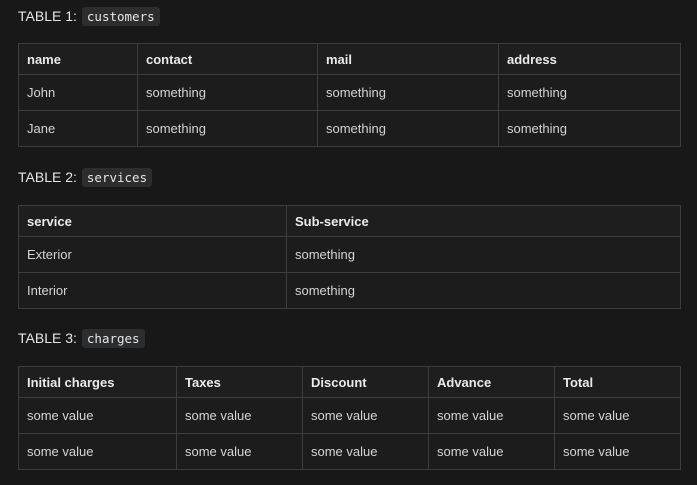 The image size is (697, 485). I want to click on table-1-caption-prefix: TABLE 1:, so click(47, 16).